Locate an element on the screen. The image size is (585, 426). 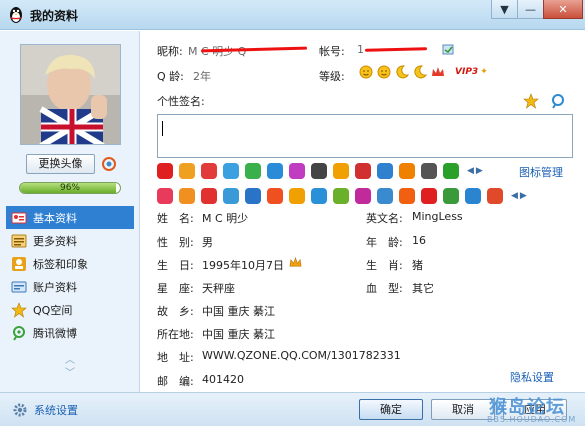
title-bar: 我的资料 ▼ — ✕ is located at coordinates (292, 15).